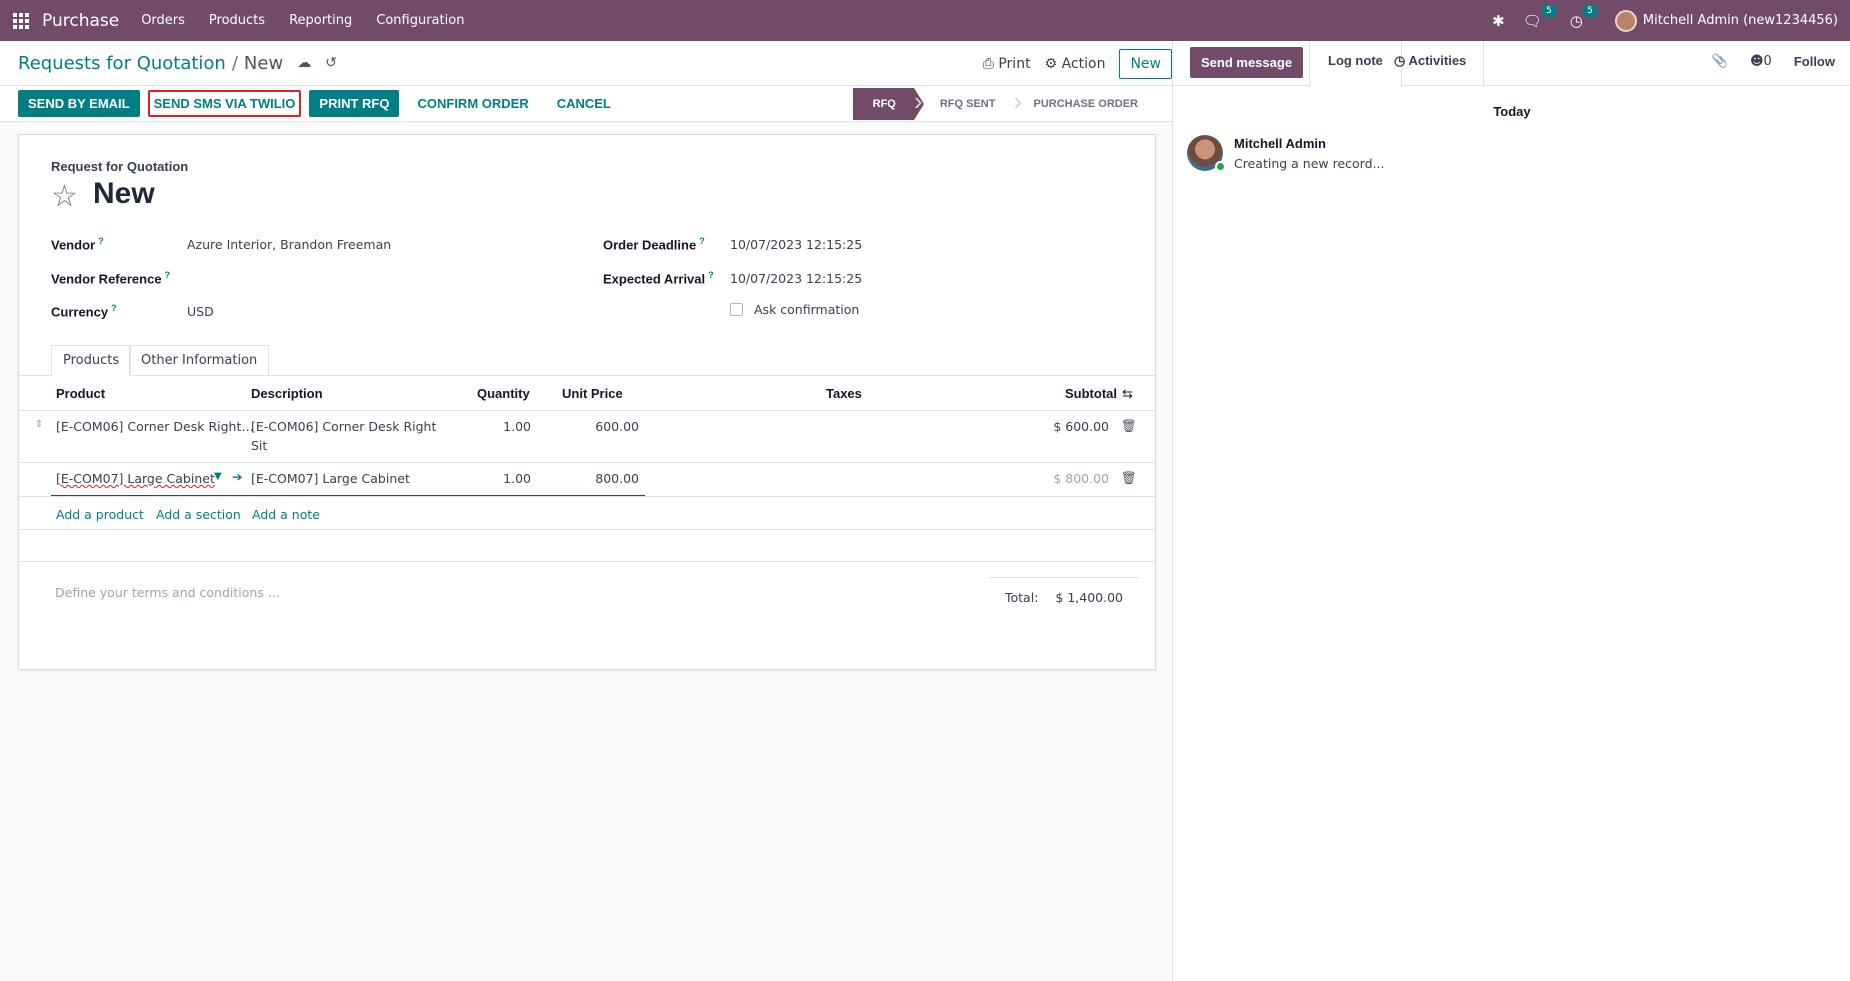 The image size is (1850, 981). I want to click on add-line-links: Add a product Add a section Add a note, so click(587, 513).